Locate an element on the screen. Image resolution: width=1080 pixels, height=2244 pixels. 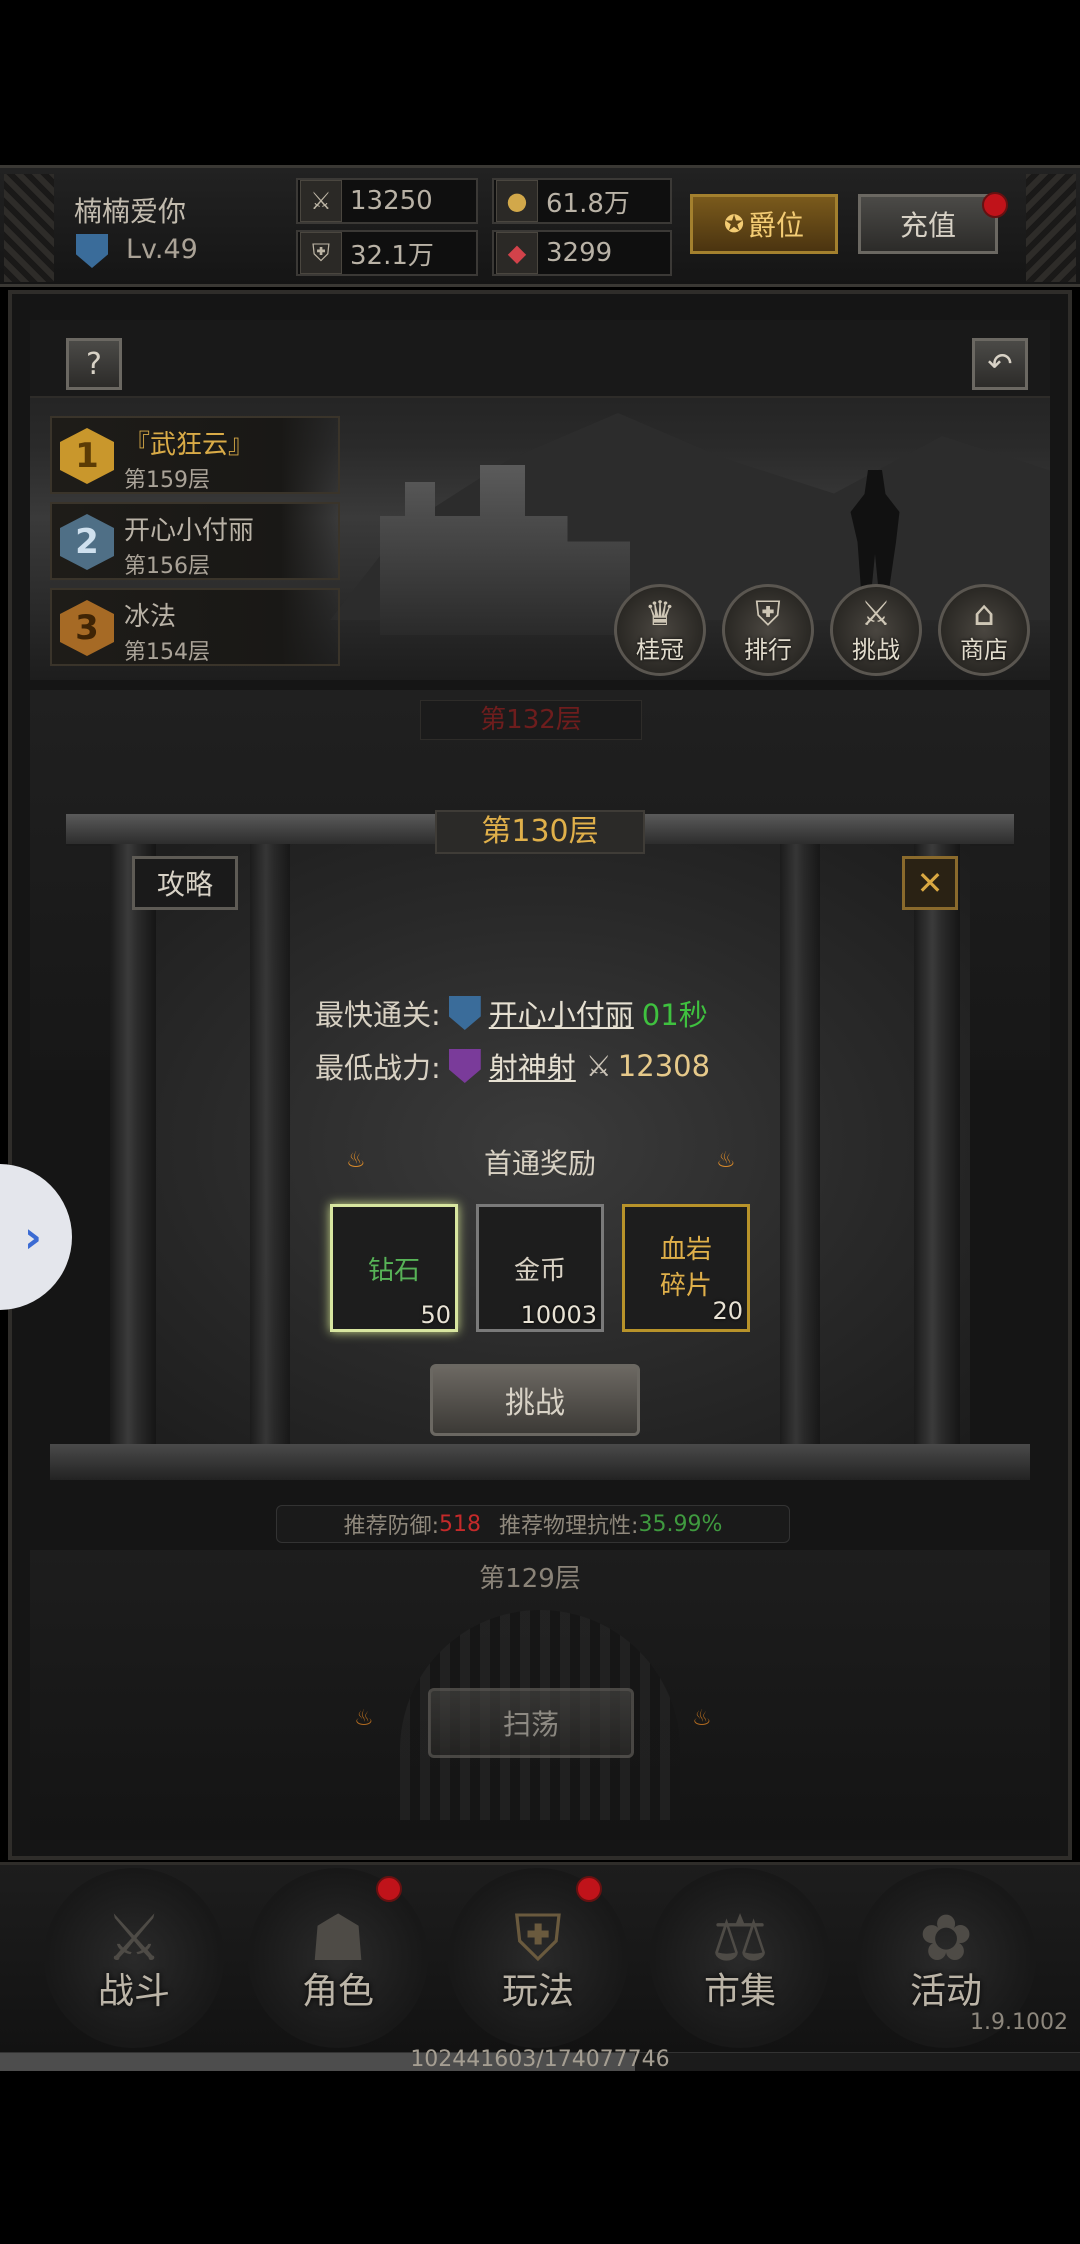
nav-battle: ⚔ 战斗 is located at coordinates (134, 1958).